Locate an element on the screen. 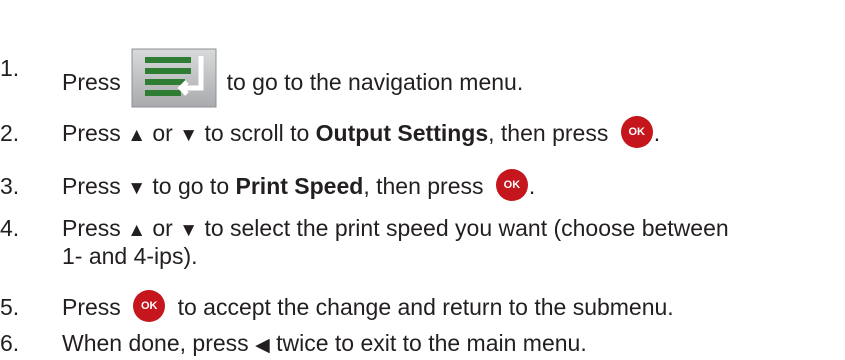 This screenshot has height=360, width=845. step-number: 3. is located at coordinates (10, 186).